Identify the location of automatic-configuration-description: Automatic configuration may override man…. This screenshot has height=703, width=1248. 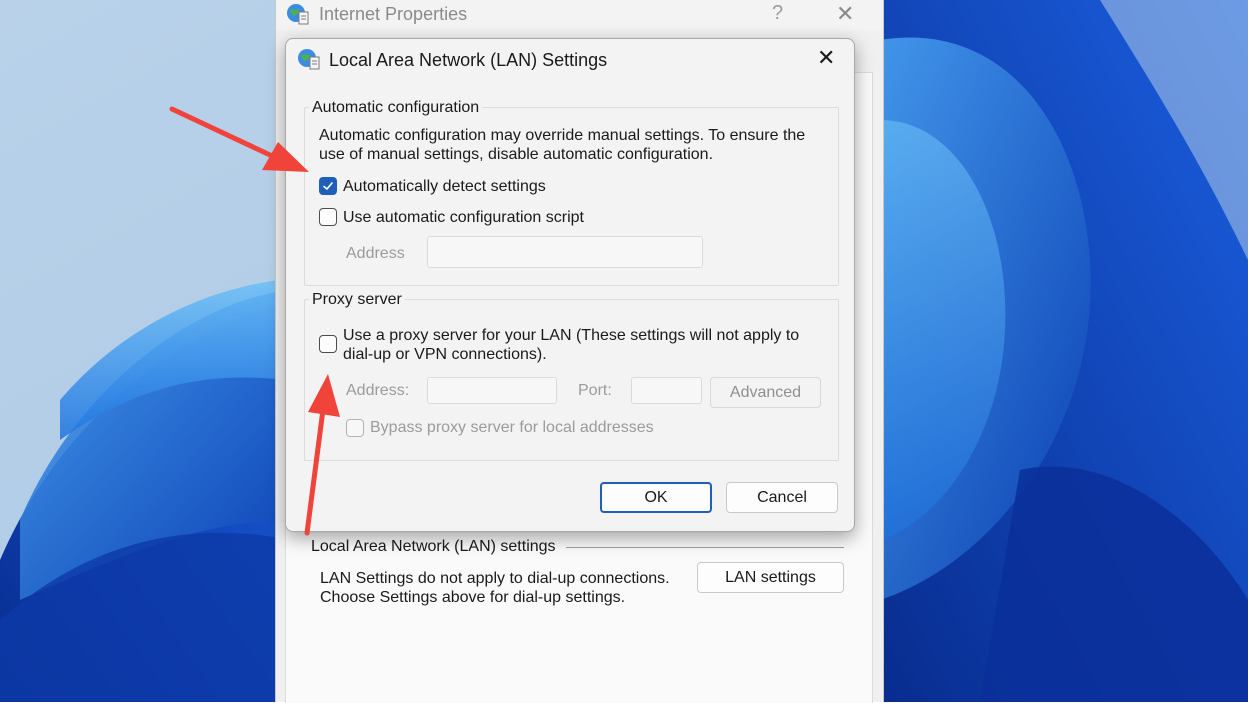
(562, 145).